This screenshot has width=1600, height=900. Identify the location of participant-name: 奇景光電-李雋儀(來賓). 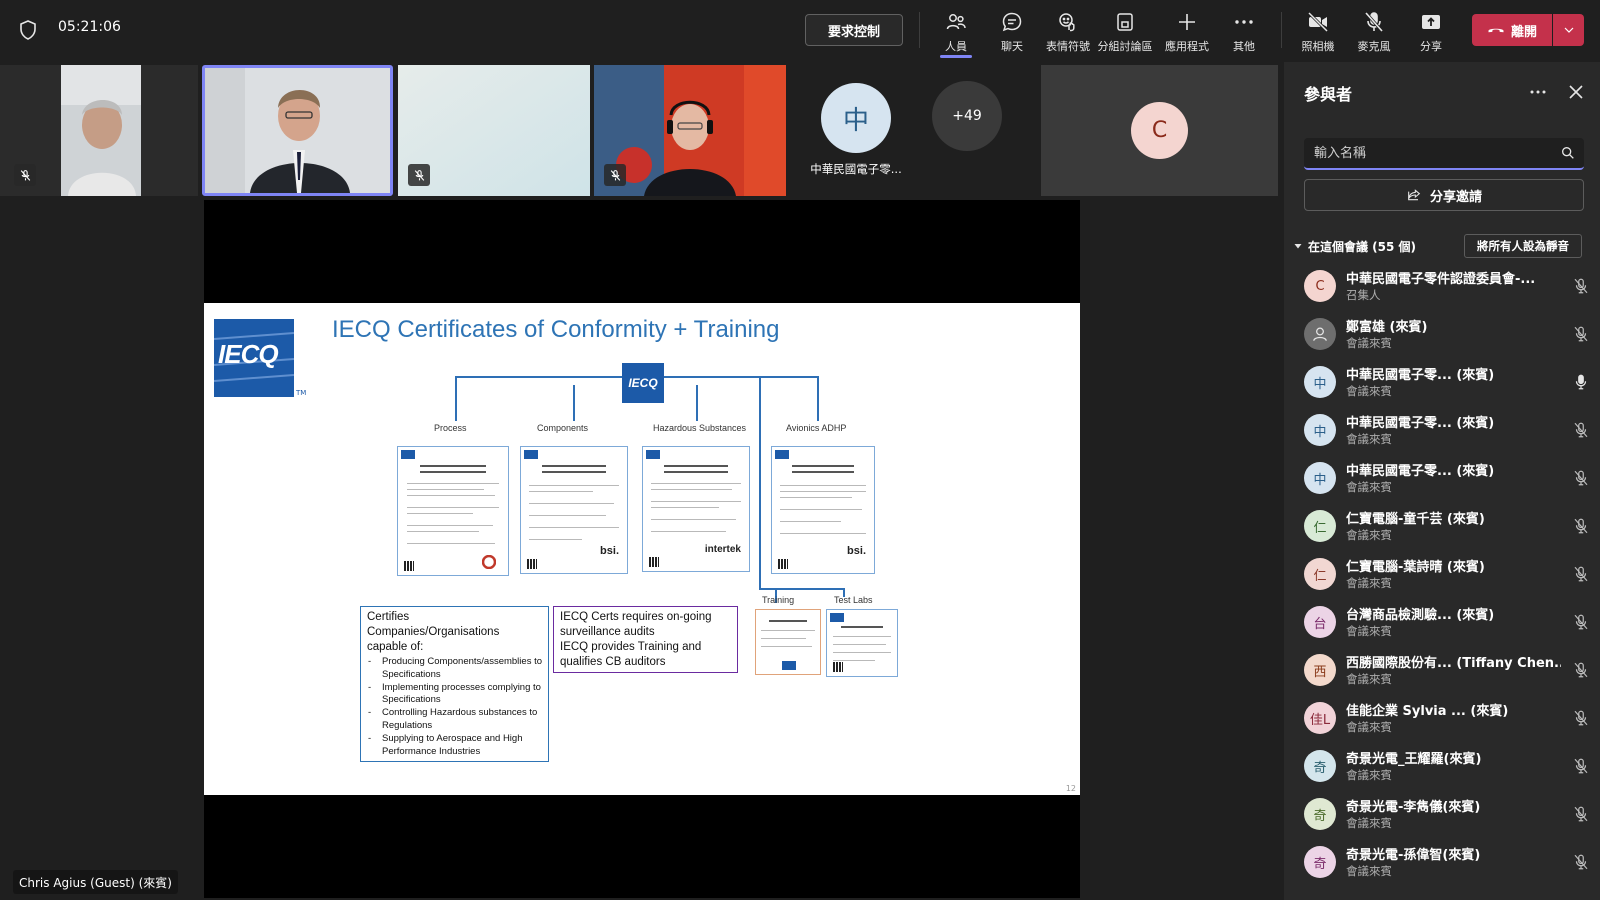
(1413, 807).